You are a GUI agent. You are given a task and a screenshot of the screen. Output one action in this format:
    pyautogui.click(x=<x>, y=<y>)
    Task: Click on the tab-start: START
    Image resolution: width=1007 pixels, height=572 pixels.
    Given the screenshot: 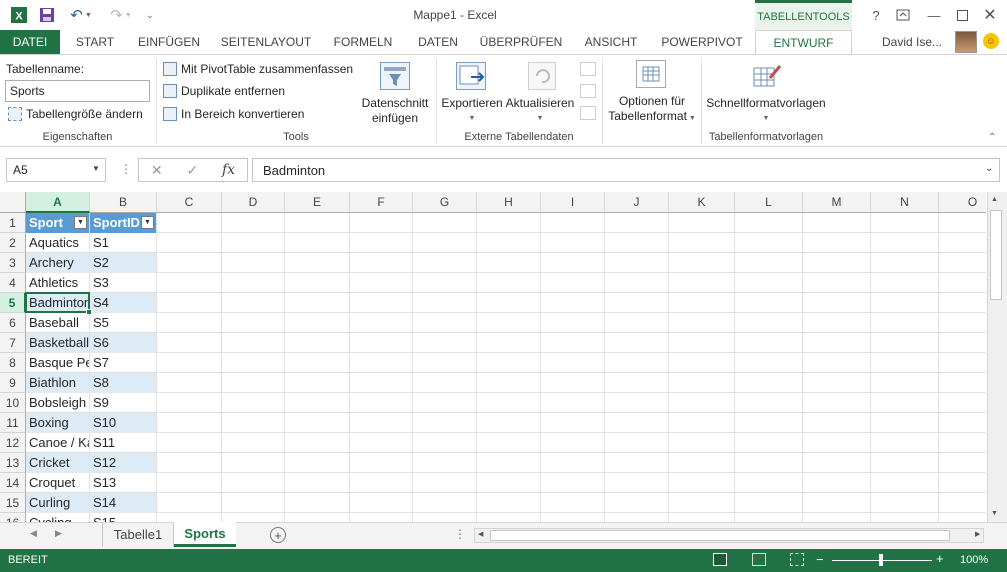 What is the action you would take?
    pyautogui.click(x=95, y=42)
    